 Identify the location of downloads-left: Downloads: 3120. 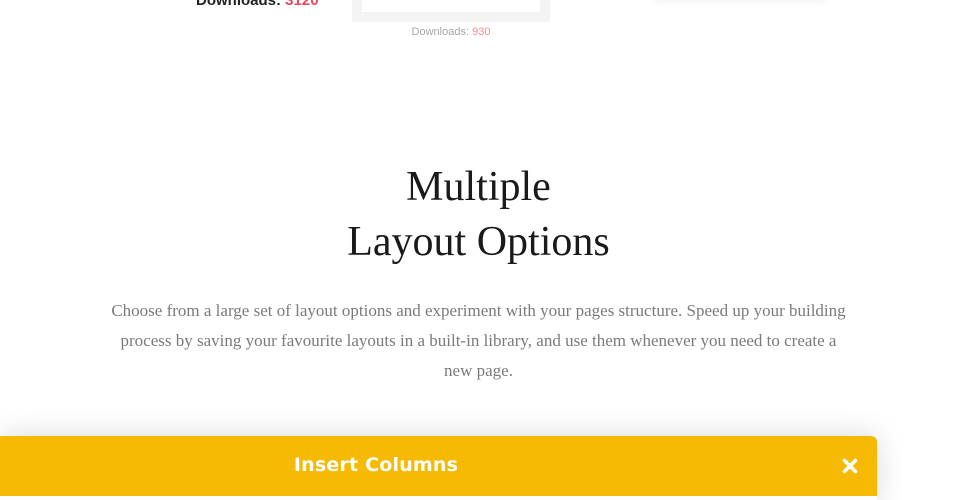
(257, 4).